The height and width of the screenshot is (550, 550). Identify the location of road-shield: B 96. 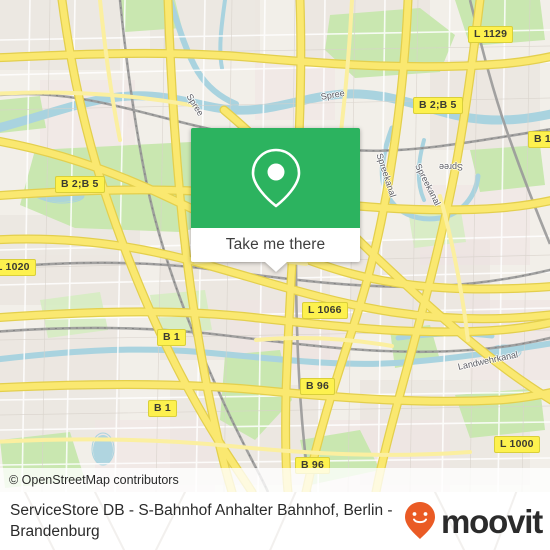
(317, 386).